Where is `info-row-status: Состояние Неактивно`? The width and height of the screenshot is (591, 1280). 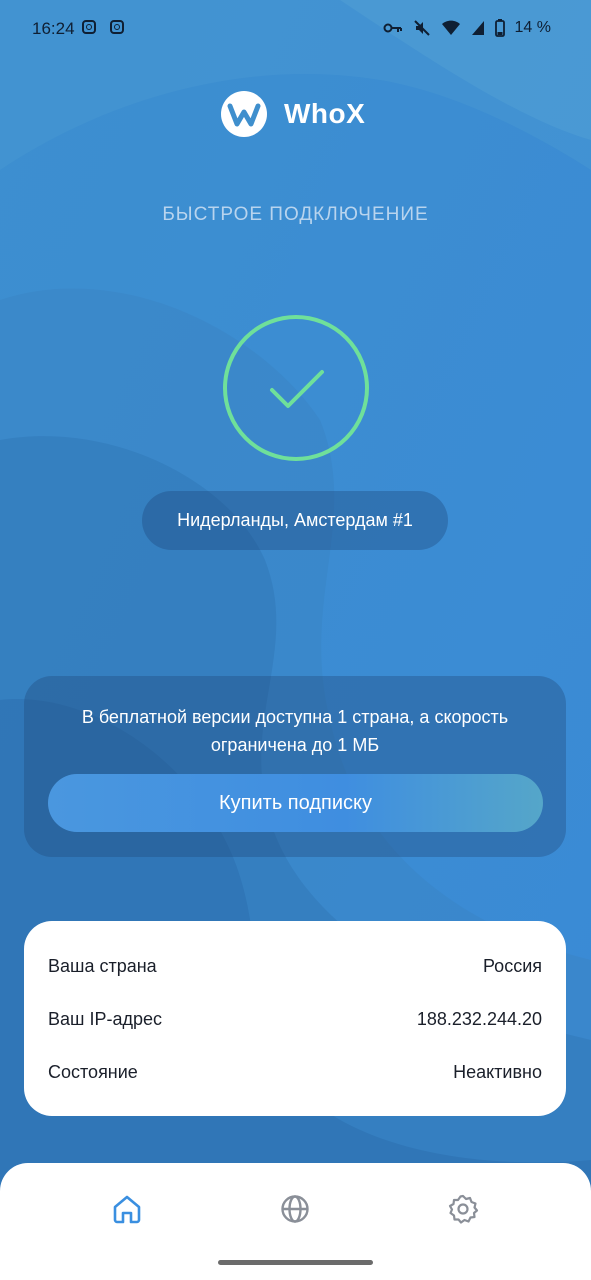
info-row-status: Состояние Неактивно is located at coordinates (295, 1074).